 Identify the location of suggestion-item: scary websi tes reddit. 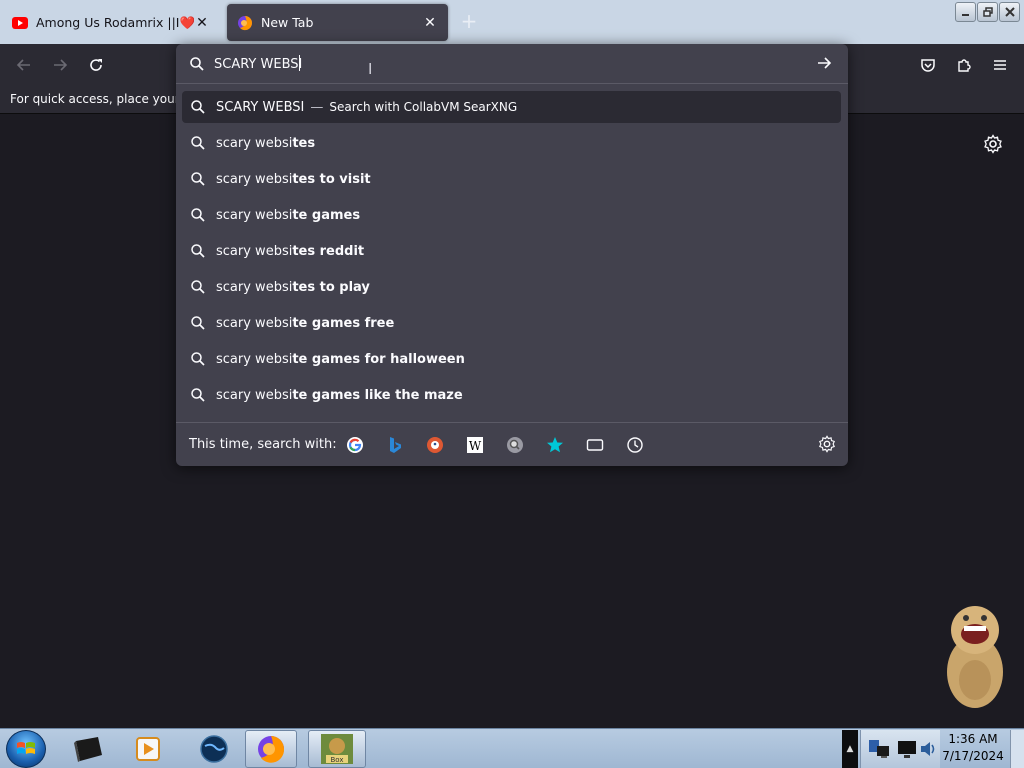
(511, 251).